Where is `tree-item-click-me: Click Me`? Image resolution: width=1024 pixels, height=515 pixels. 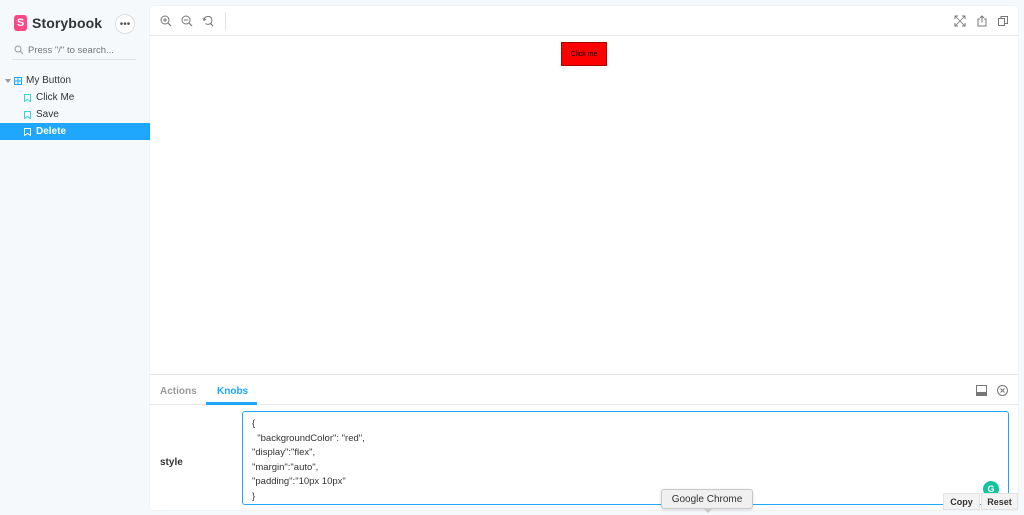 tree-item-click-me: Click Me is located at coordinates (75, 97).